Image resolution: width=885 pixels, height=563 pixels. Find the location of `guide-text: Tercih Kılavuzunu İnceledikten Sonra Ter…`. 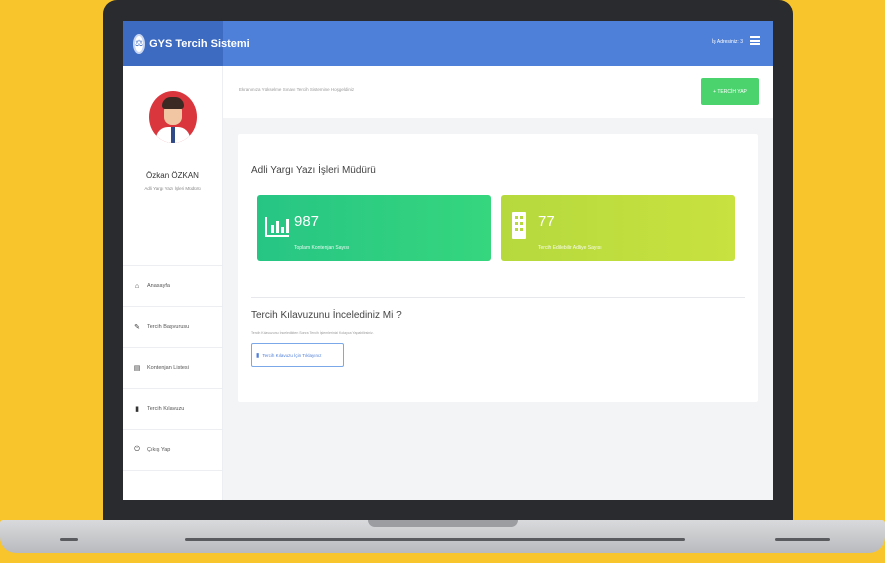

guide-text: Tercih Kılavuzunu İnceledikten Sonra Ter… is located at coordinates (312, 333).